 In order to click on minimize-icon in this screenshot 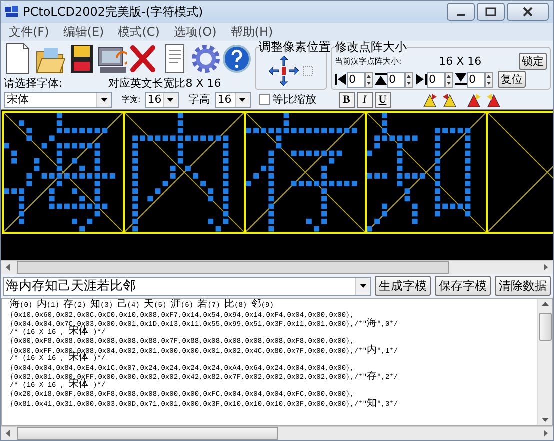, I will do `click(461, 12)`.